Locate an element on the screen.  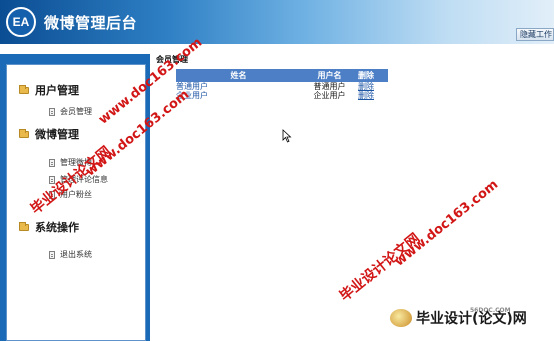
menu-item-label: 会员管理 is located at coordinates (76, 111).